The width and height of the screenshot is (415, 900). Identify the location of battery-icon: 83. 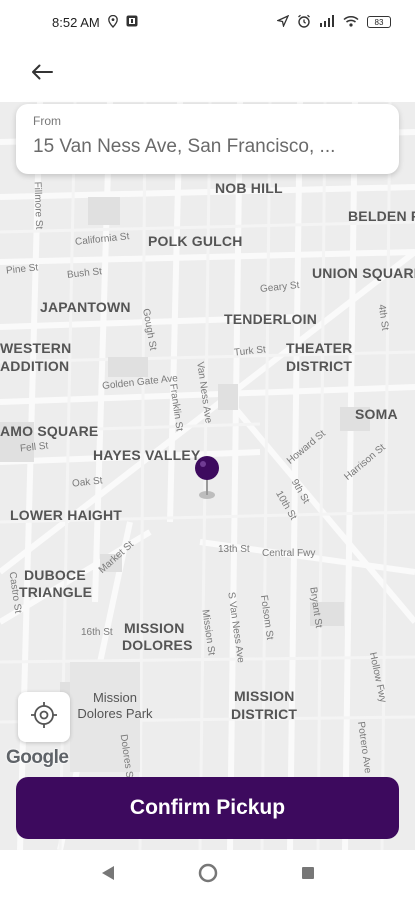
(379, 22).